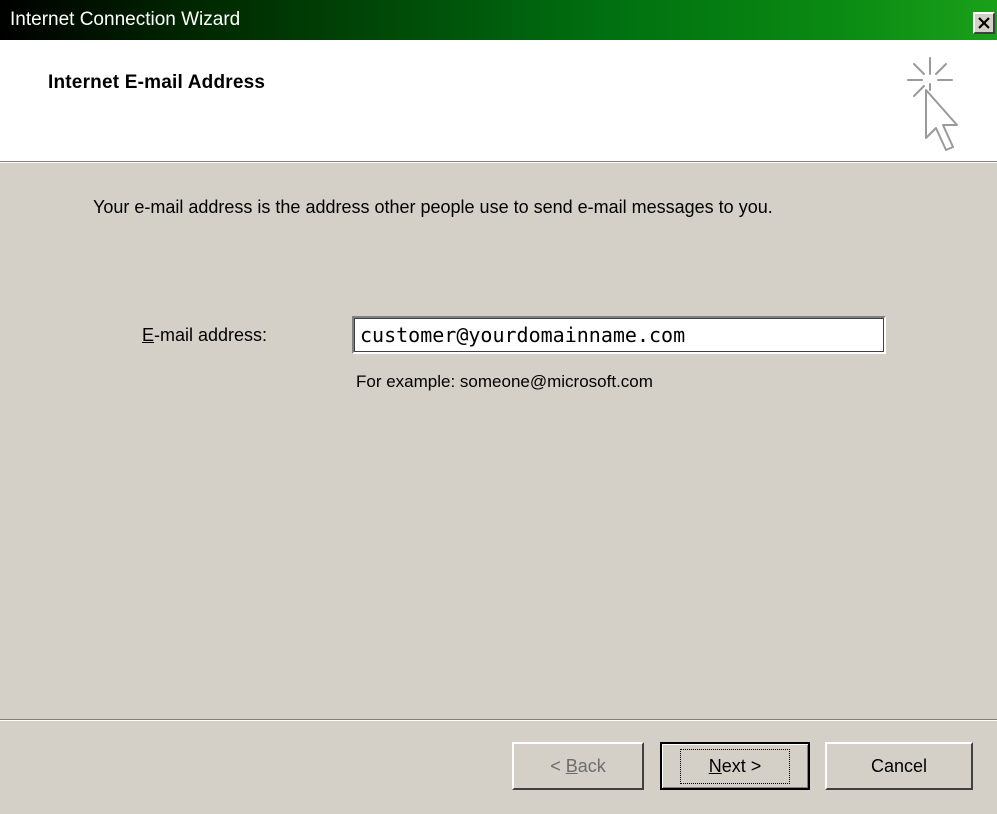  I want to click on cancel-label: Cancel, so click(899, 765).